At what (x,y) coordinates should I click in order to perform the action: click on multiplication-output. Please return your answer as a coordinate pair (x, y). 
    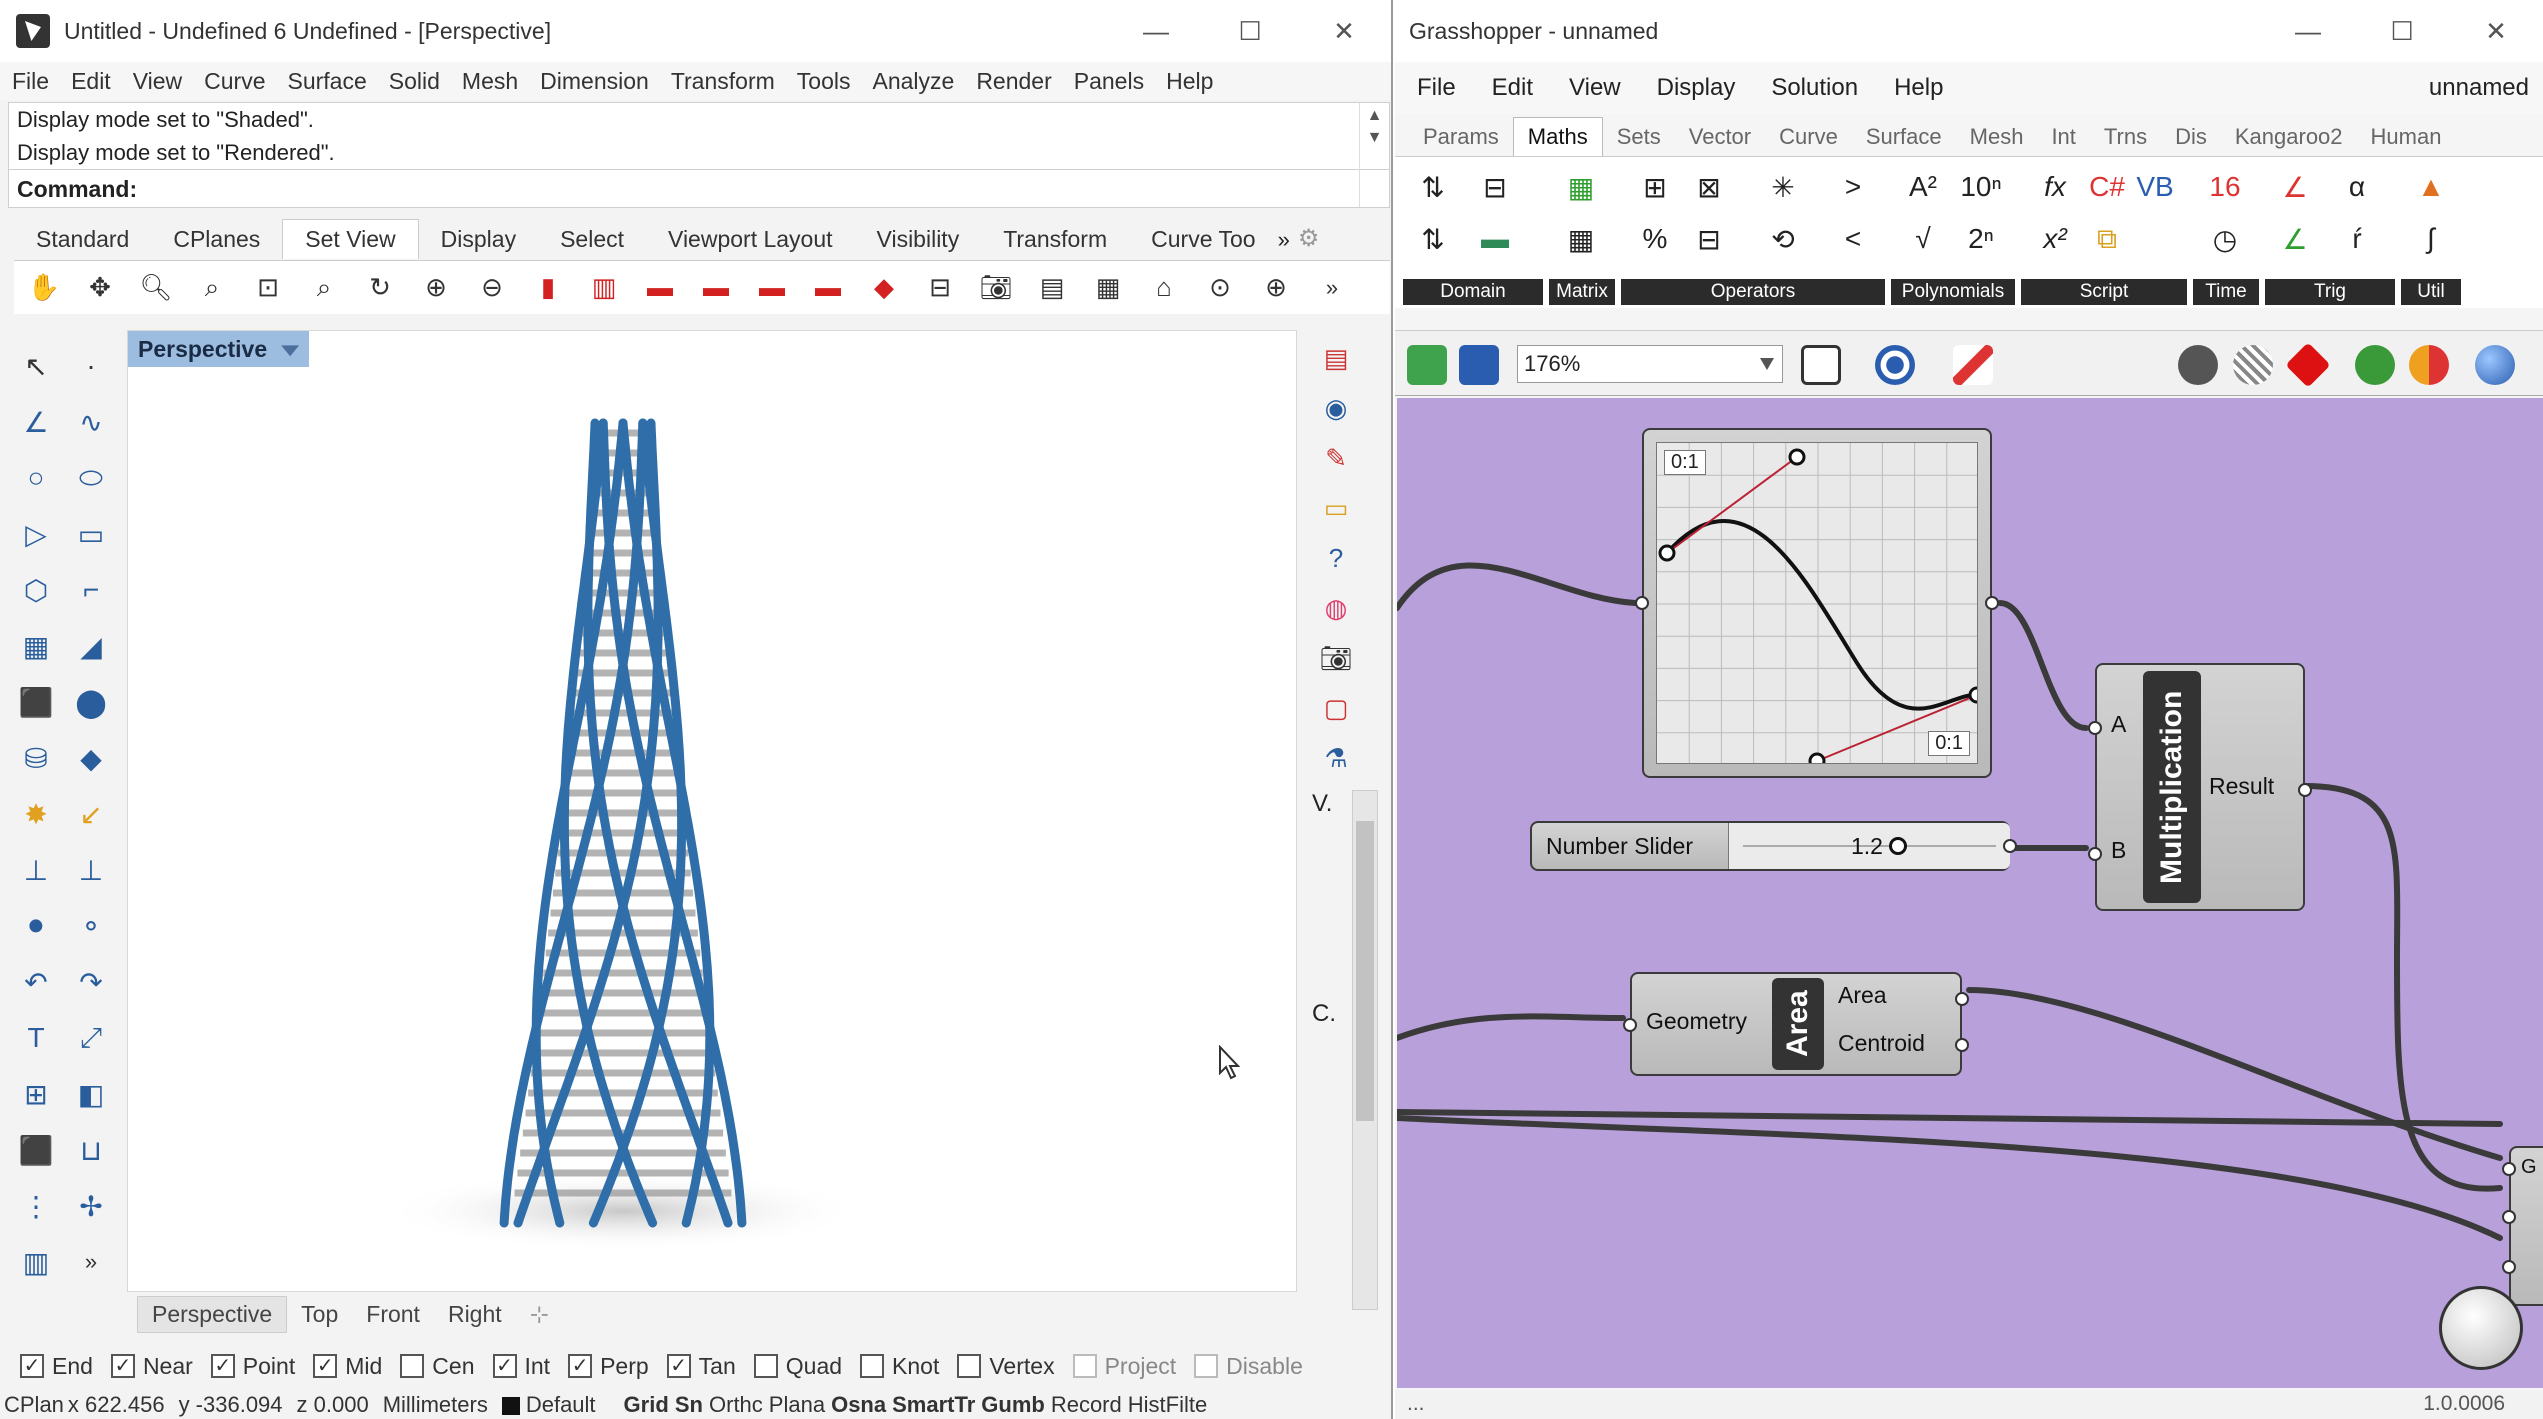
    Looking at the image, I should click on (2305, 790).